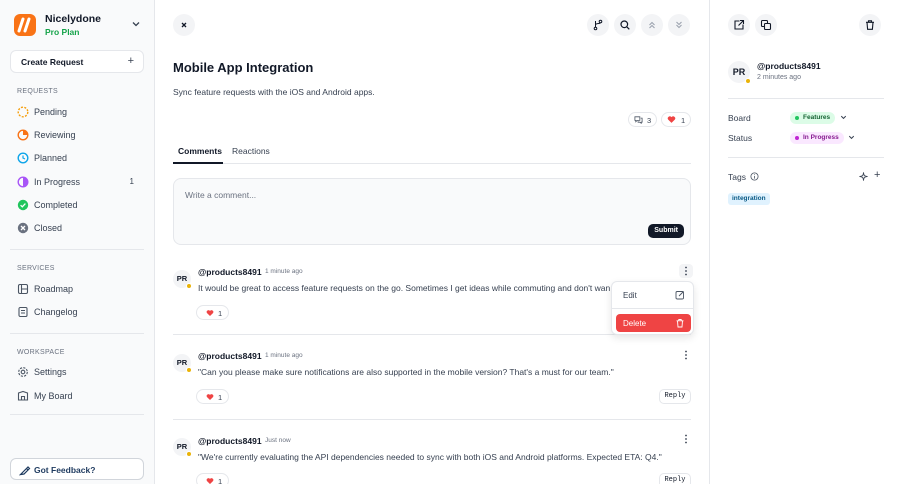 The image size is (900, 484). What do you see at coordinates (251, 155) in the screenshot?
I see `tab-reactions: Reactions` at bounding box center [251, 155].